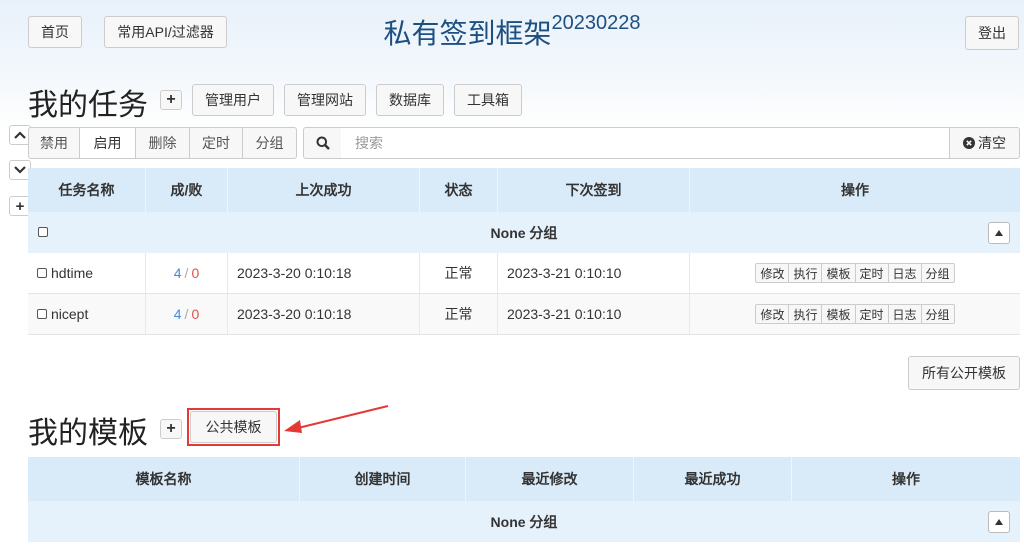  I want to click on add-template-button: +, so click(171, 429).